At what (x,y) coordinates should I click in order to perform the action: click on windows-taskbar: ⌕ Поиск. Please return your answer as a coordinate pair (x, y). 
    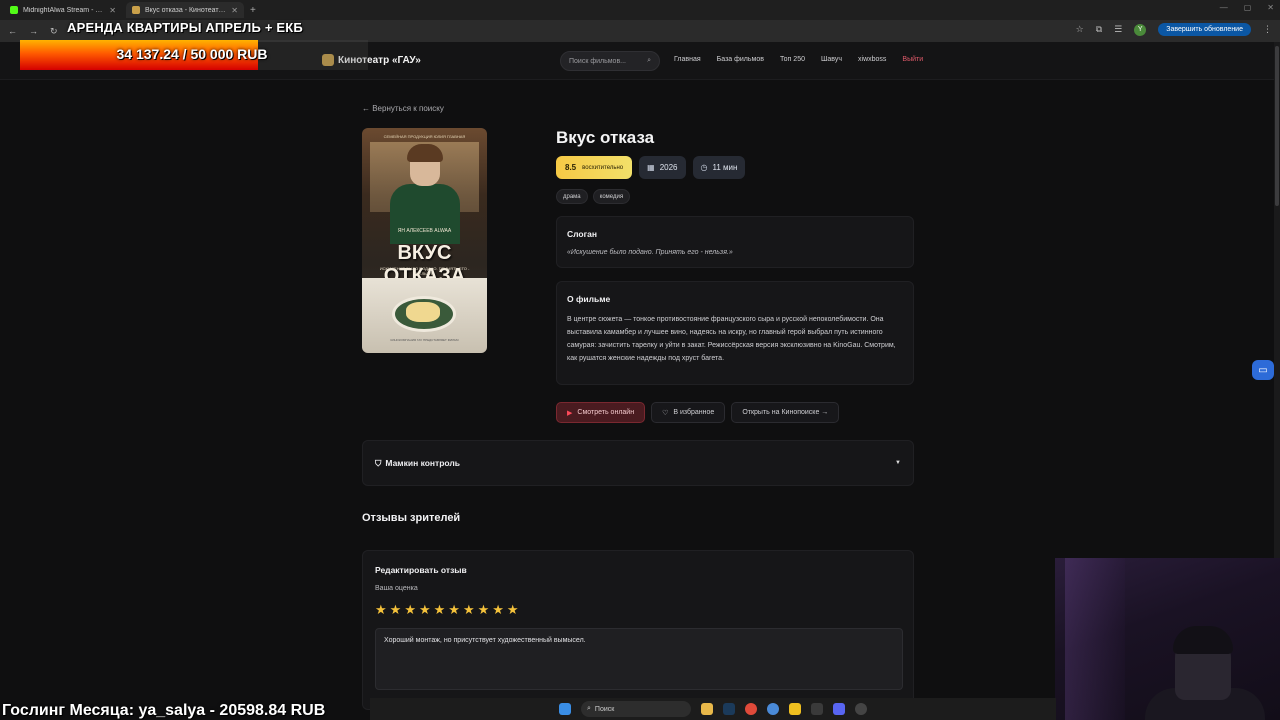
    Looking at the image, I should click on (713, 709).